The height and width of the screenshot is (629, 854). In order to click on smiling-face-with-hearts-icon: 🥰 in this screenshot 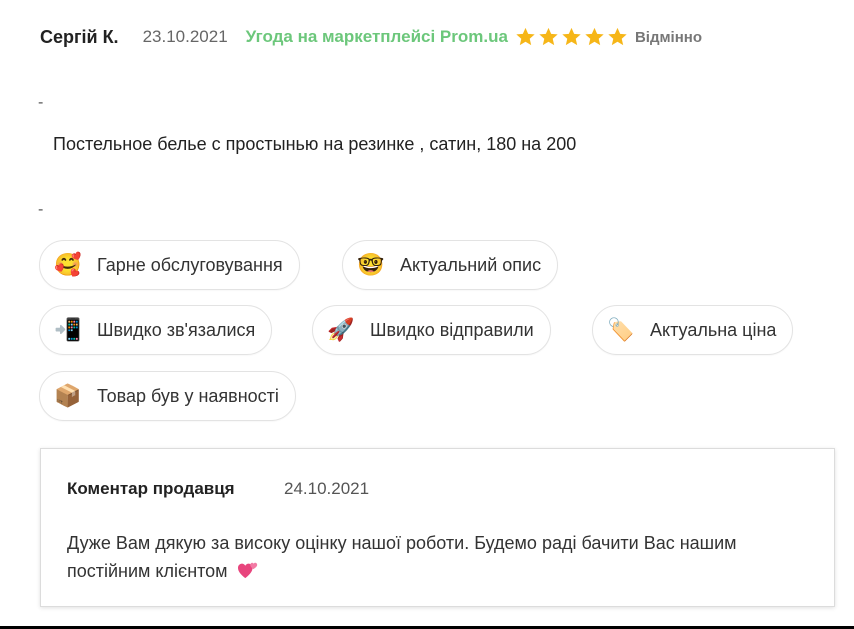, I will do `click(68, 264)`.